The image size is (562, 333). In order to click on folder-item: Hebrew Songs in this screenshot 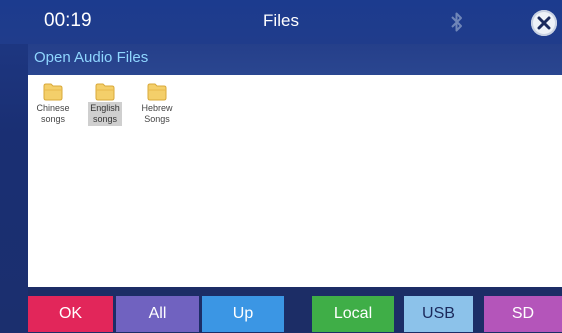, I will do `click(157, 103)`.